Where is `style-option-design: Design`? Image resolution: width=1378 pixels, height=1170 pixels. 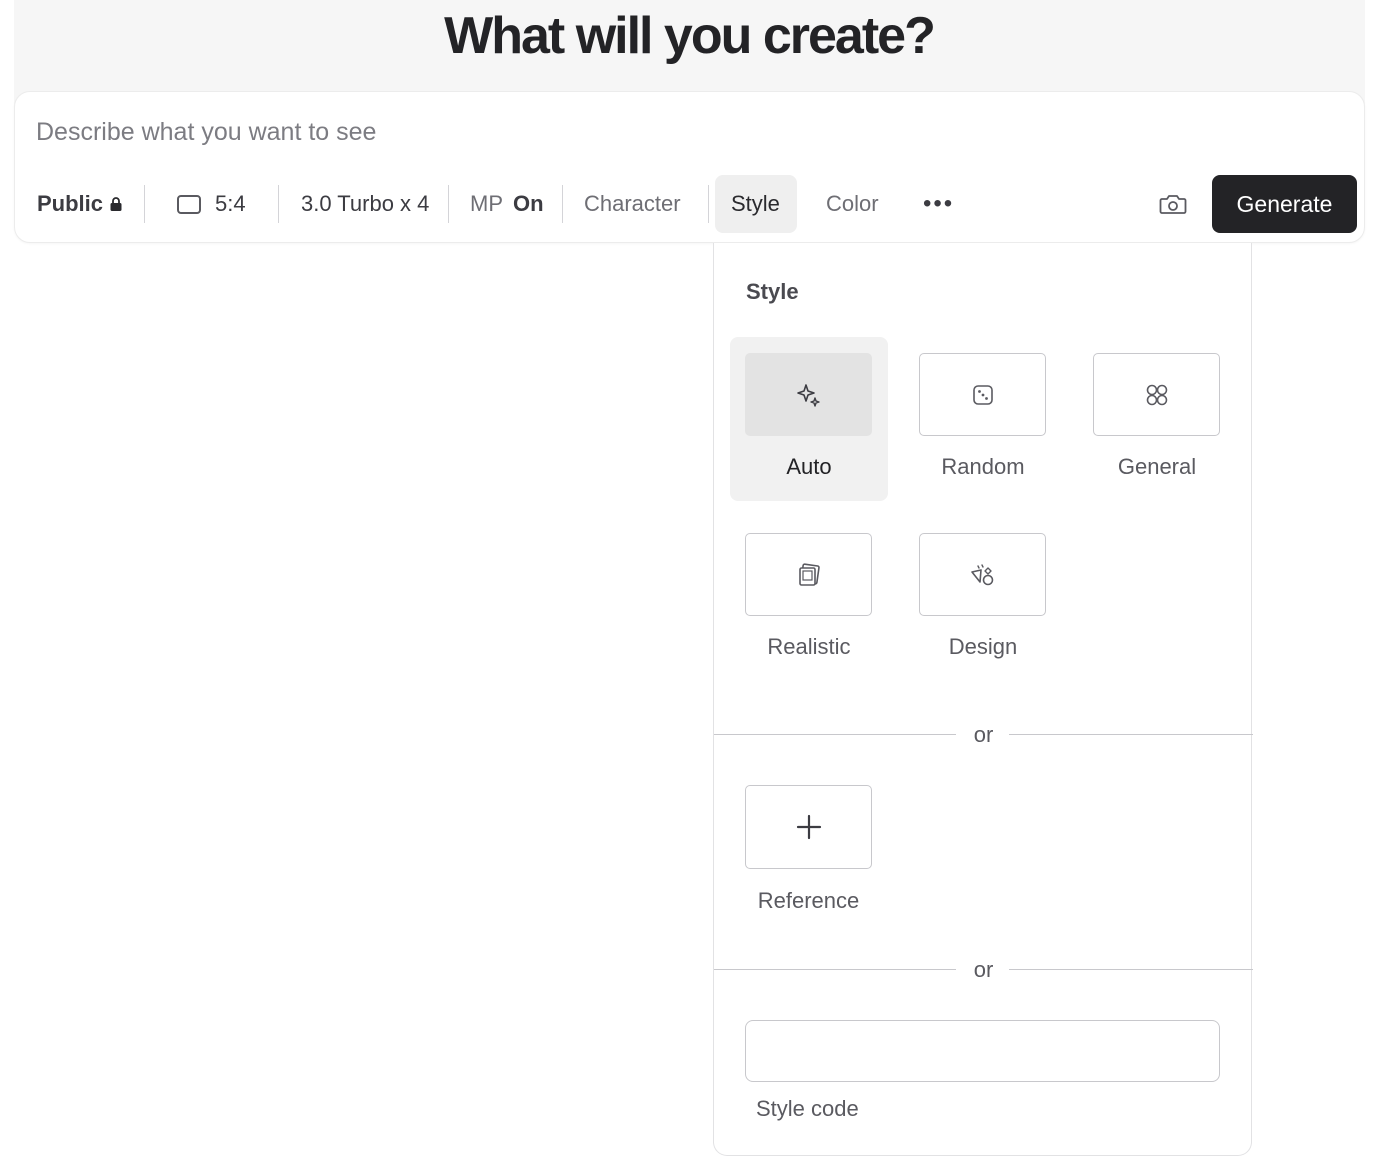 style-option-design: Design is located at coordinates (983, 599).